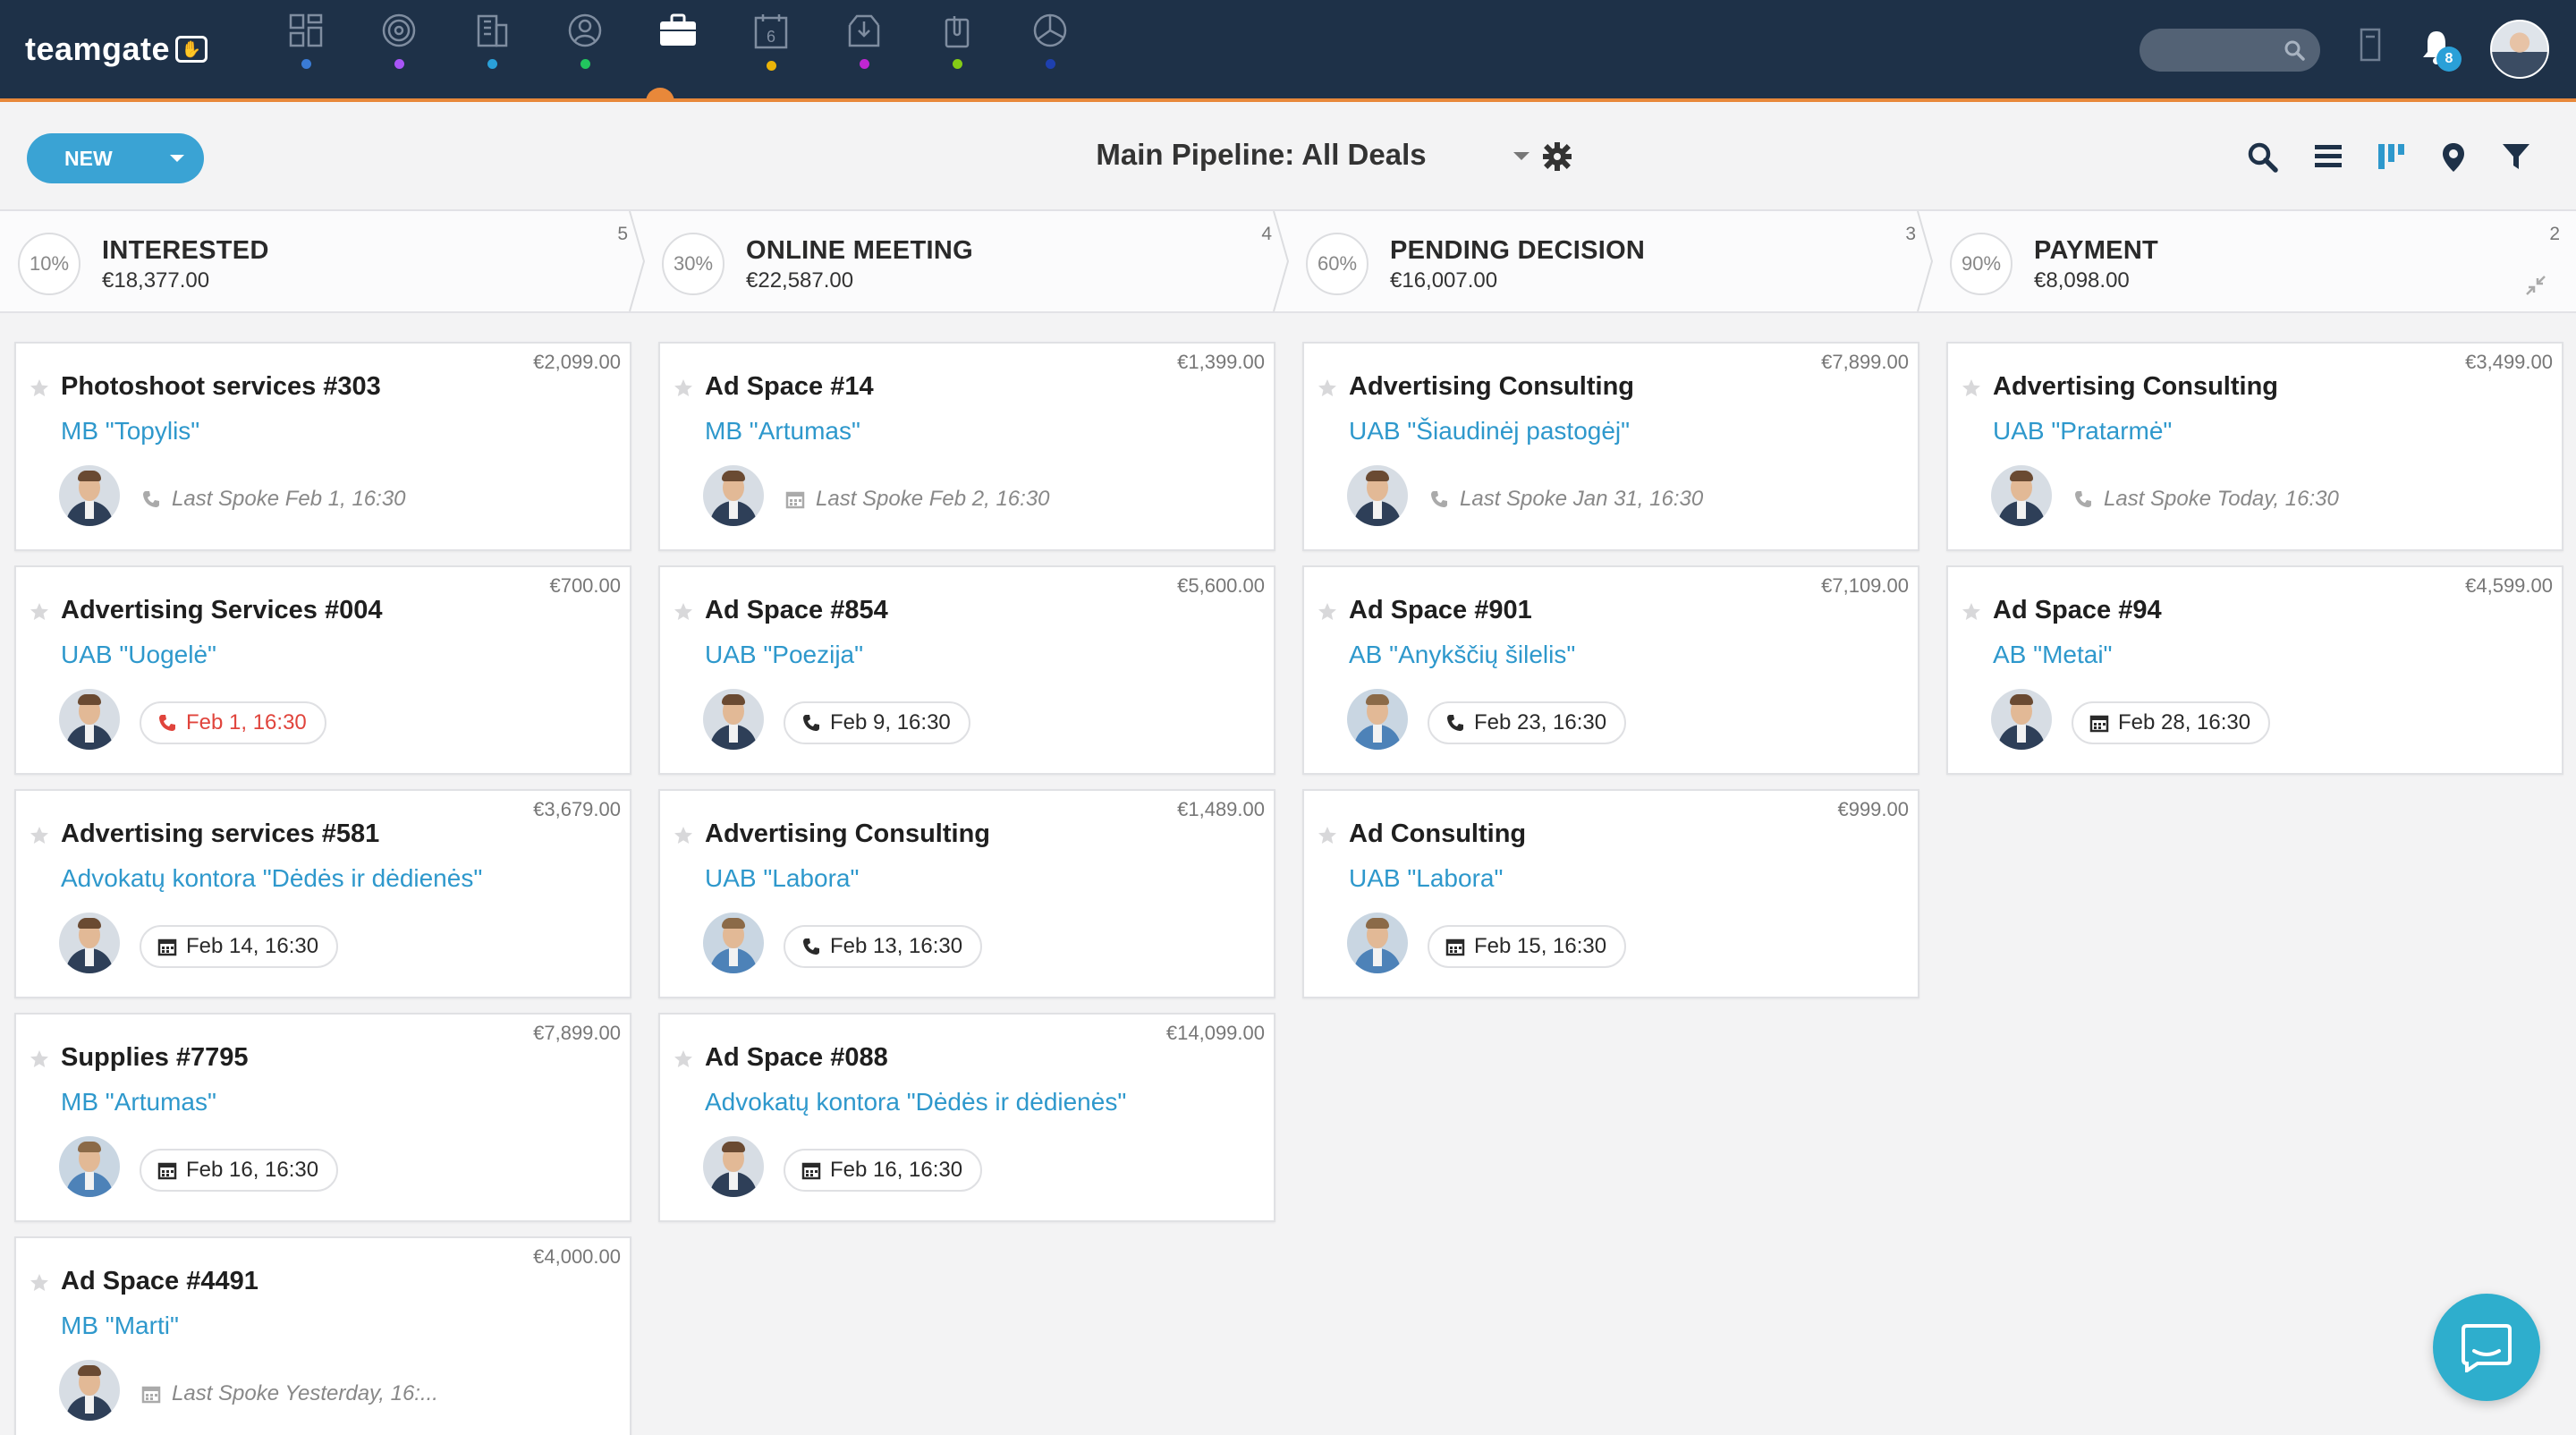 Image resolution: width=2576 pixels, height=1435 pixels. I want to click on deal-company-link: Advokatų kontora "Dėdės ir dėdienės", so click(915, 1102).